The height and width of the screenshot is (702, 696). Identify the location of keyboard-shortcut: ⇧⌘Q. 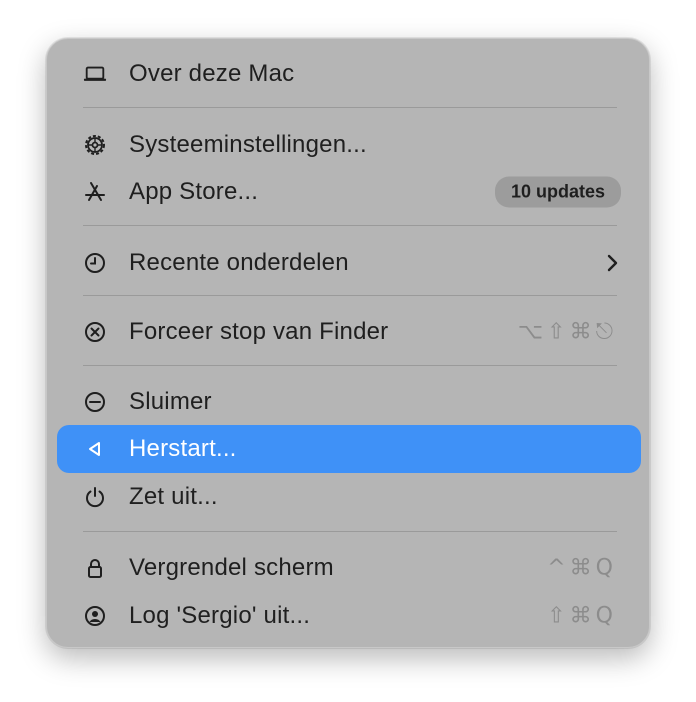
(582, 616).